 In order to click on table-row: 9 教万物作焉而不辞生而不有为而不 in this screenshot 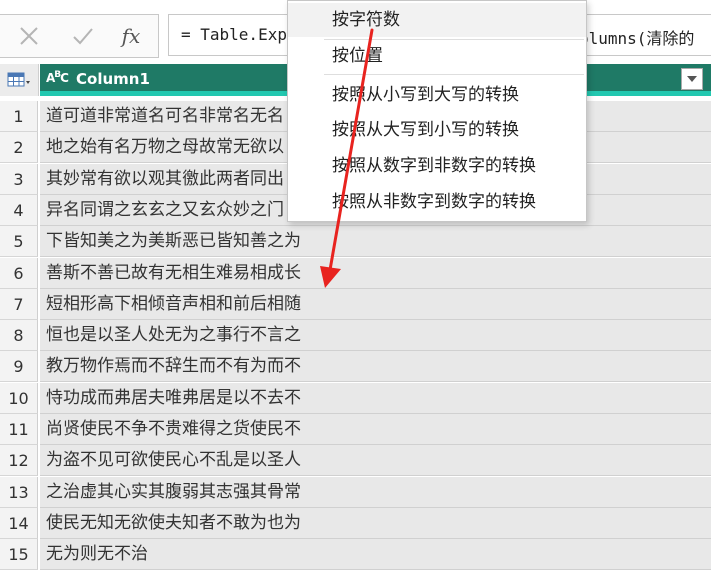, I will do `click(355, 367)`.